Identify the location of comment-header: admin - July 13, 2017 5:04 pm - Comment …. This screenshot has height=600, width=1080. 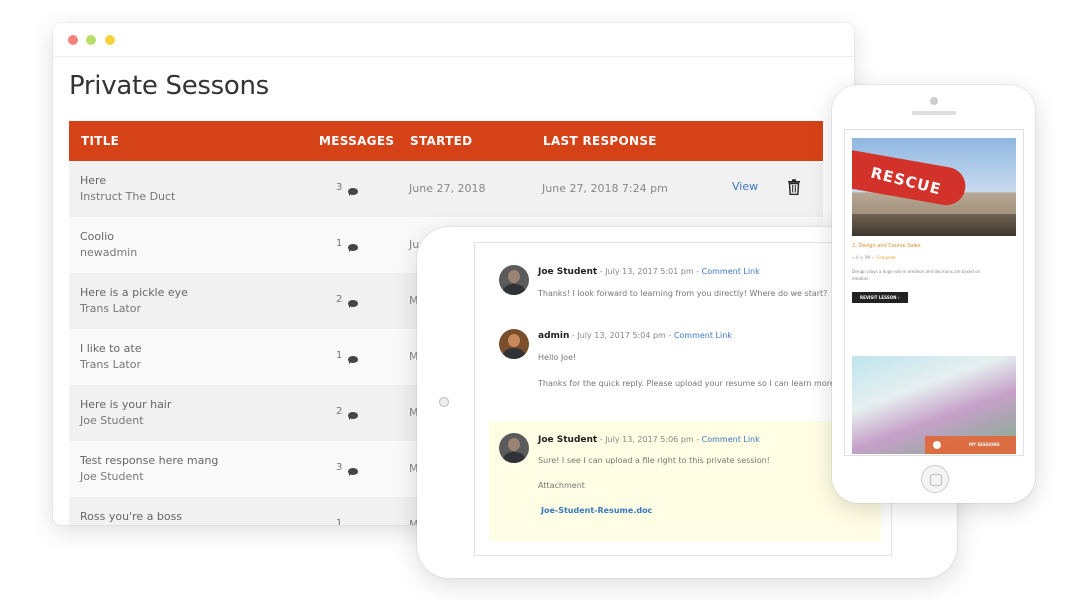
(635, 336).